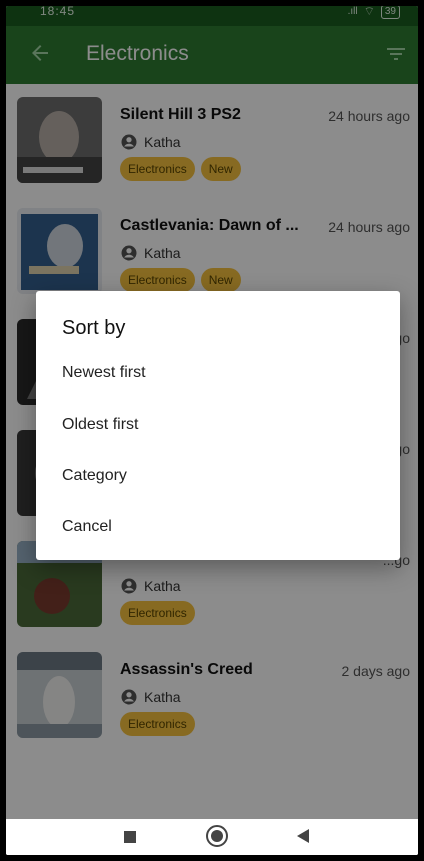 This screenshot has width=424, height=861. Describe the element at coordinates (130, 837) in the screenshot. I see `recents-icon` at that location.